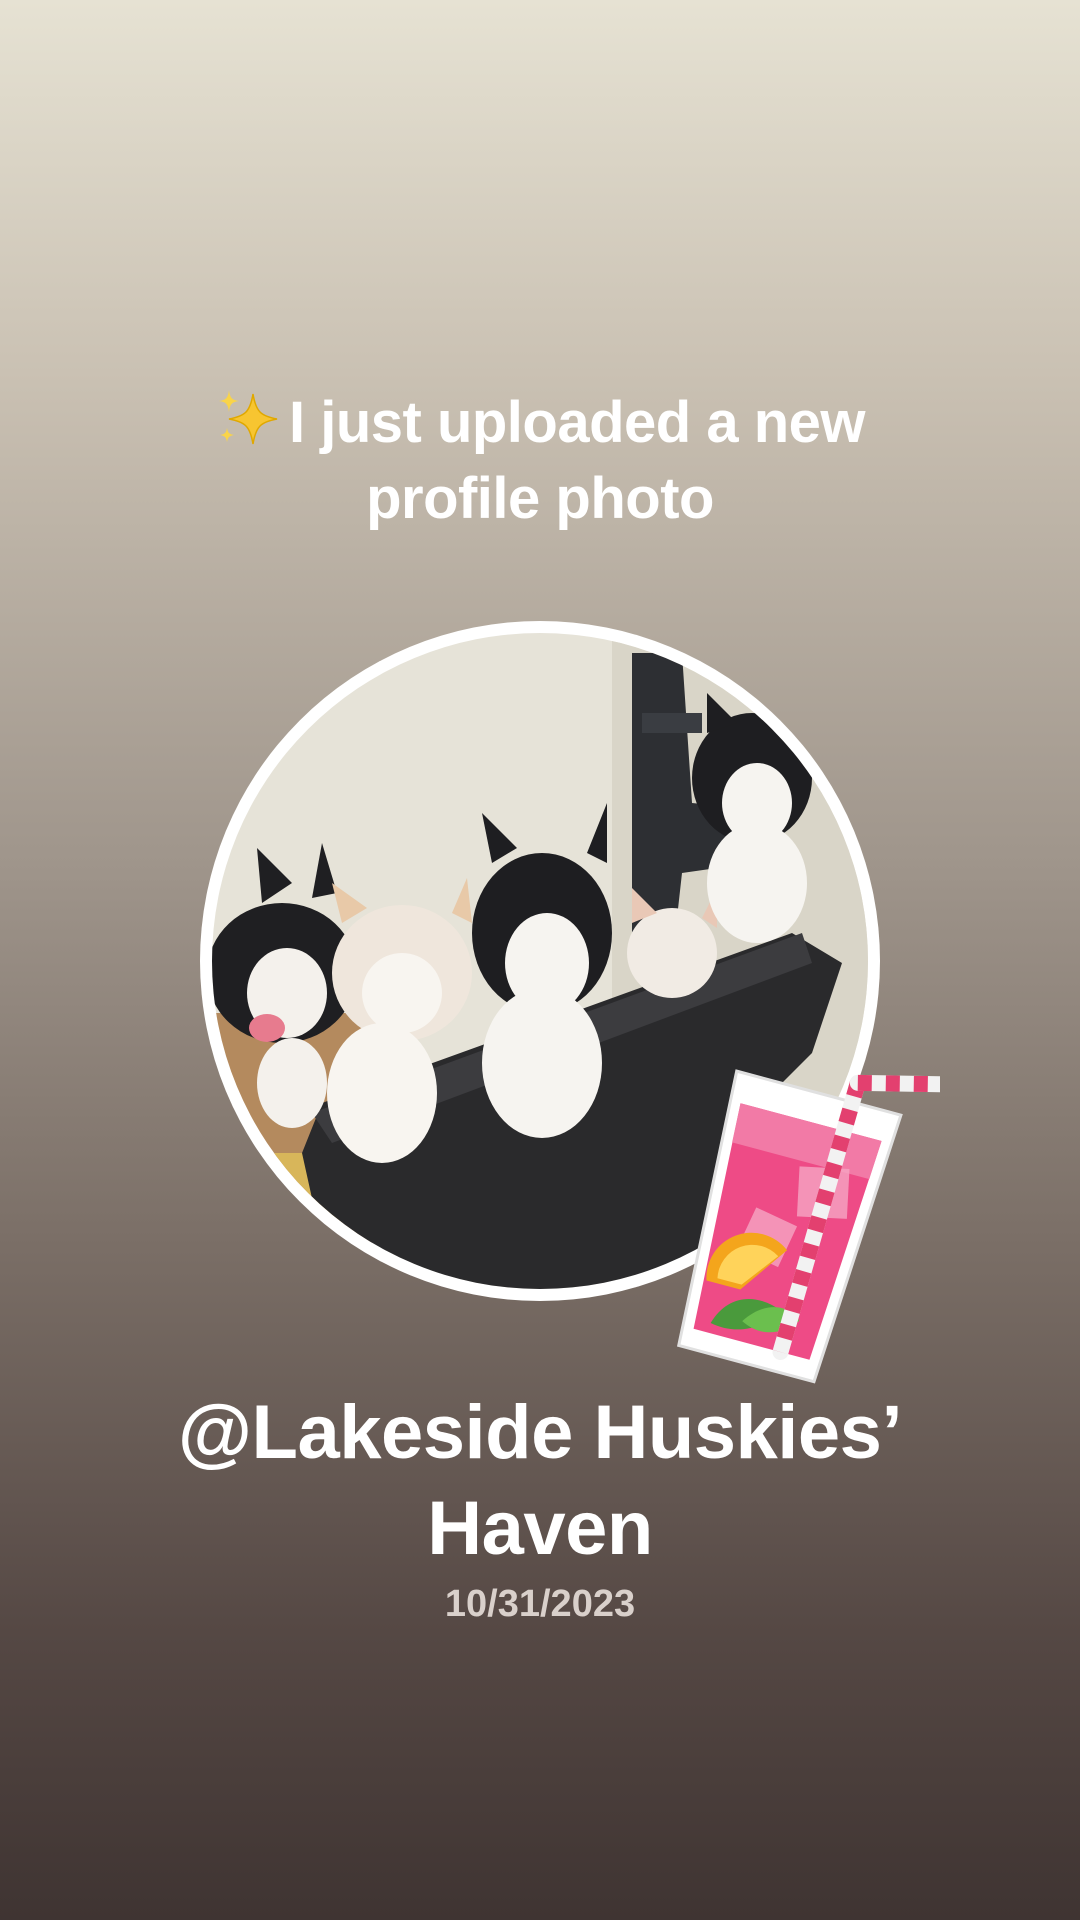 The image size is (1080, 1920). Describe the element at coordinates (540, 1480) in the screenshot. I see `account-handle: @Lakeside Huskies’ Haven` at that location.